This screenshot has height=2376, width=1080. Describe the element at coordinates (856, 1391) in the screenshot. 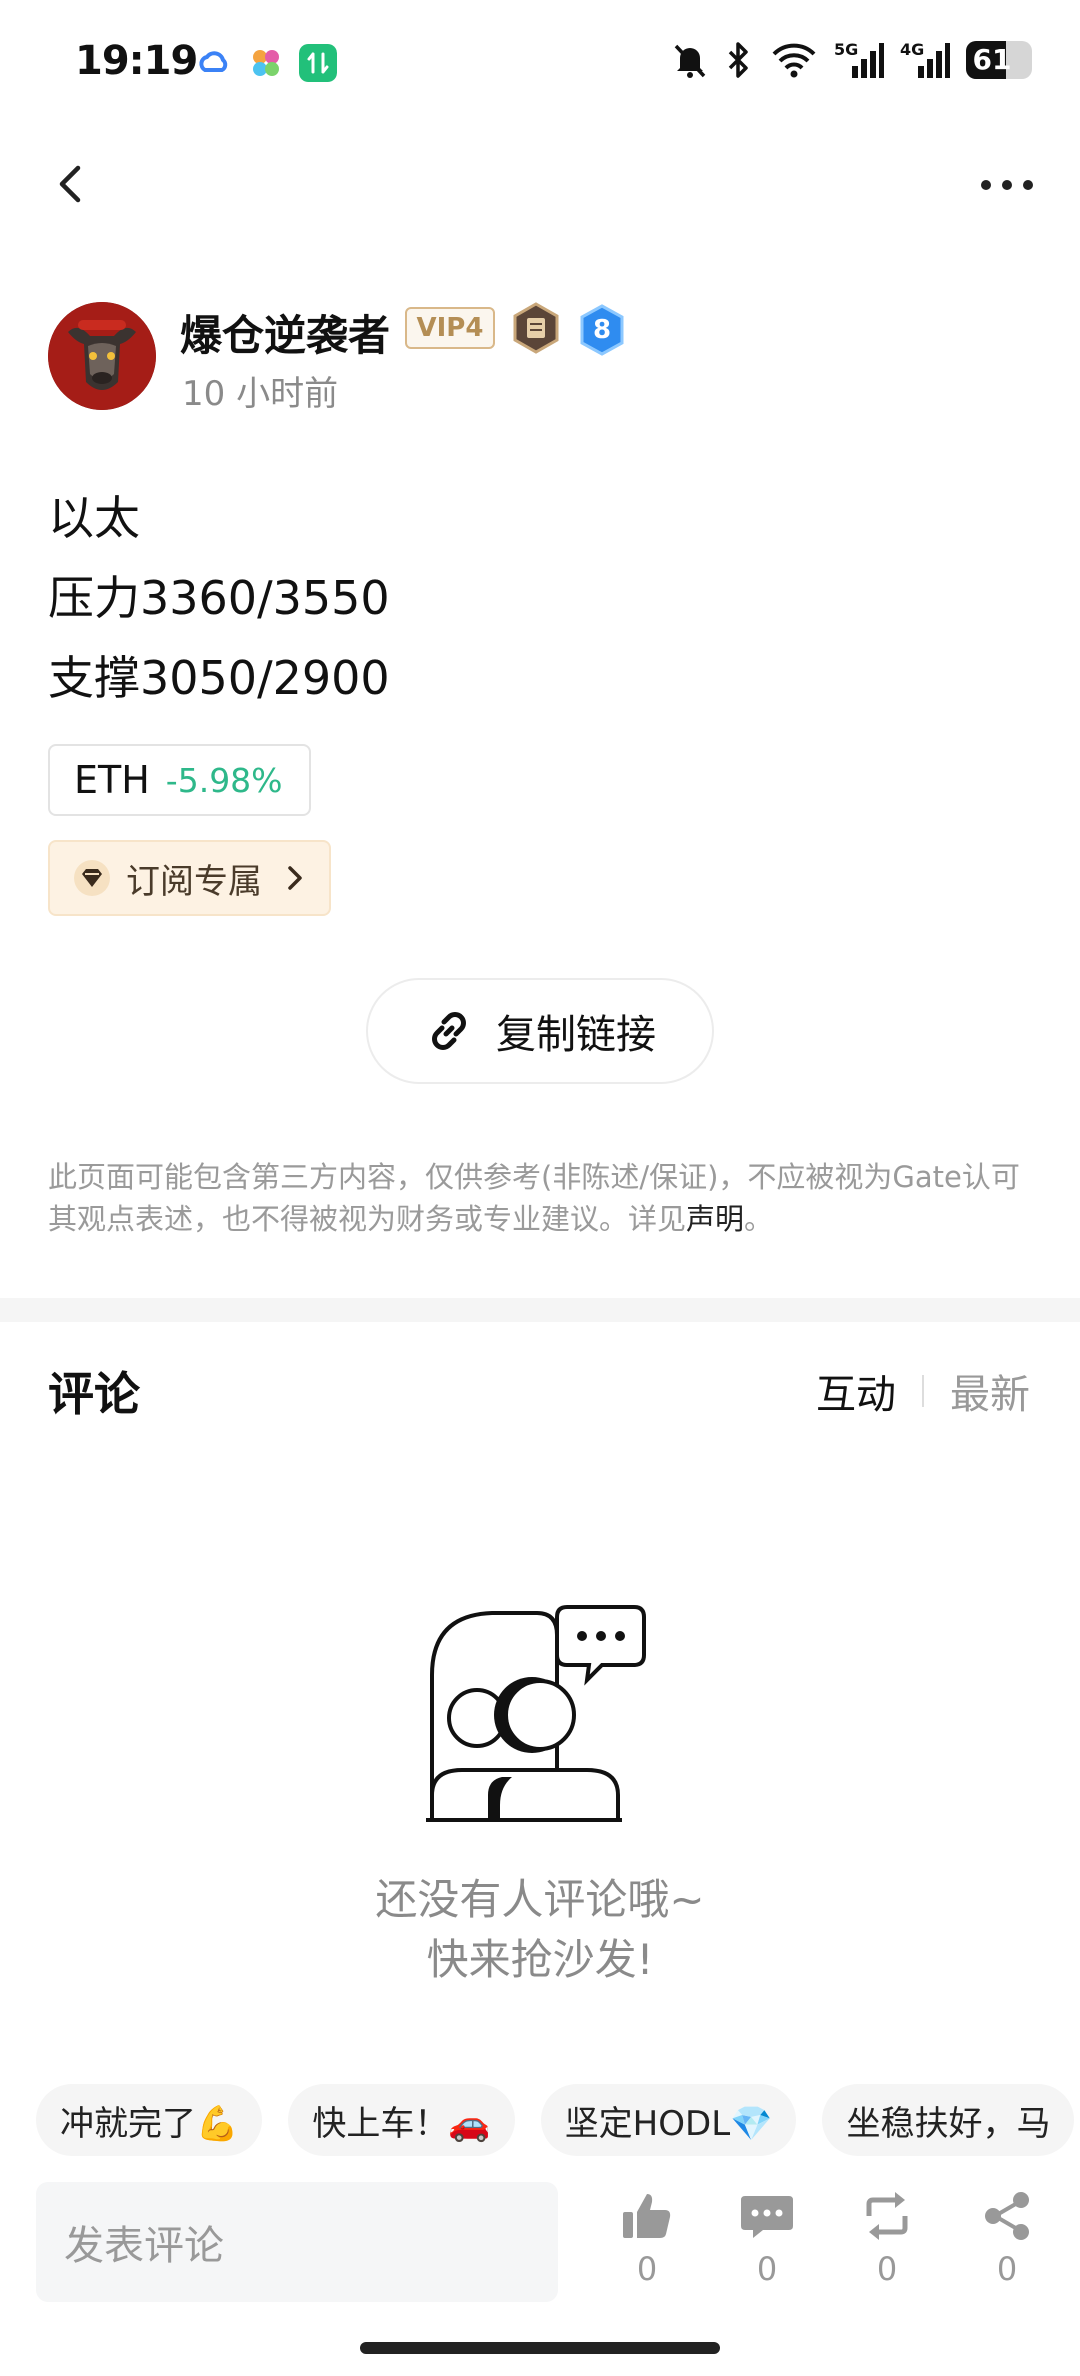

I see `tab-interactive: 互动` at that location.